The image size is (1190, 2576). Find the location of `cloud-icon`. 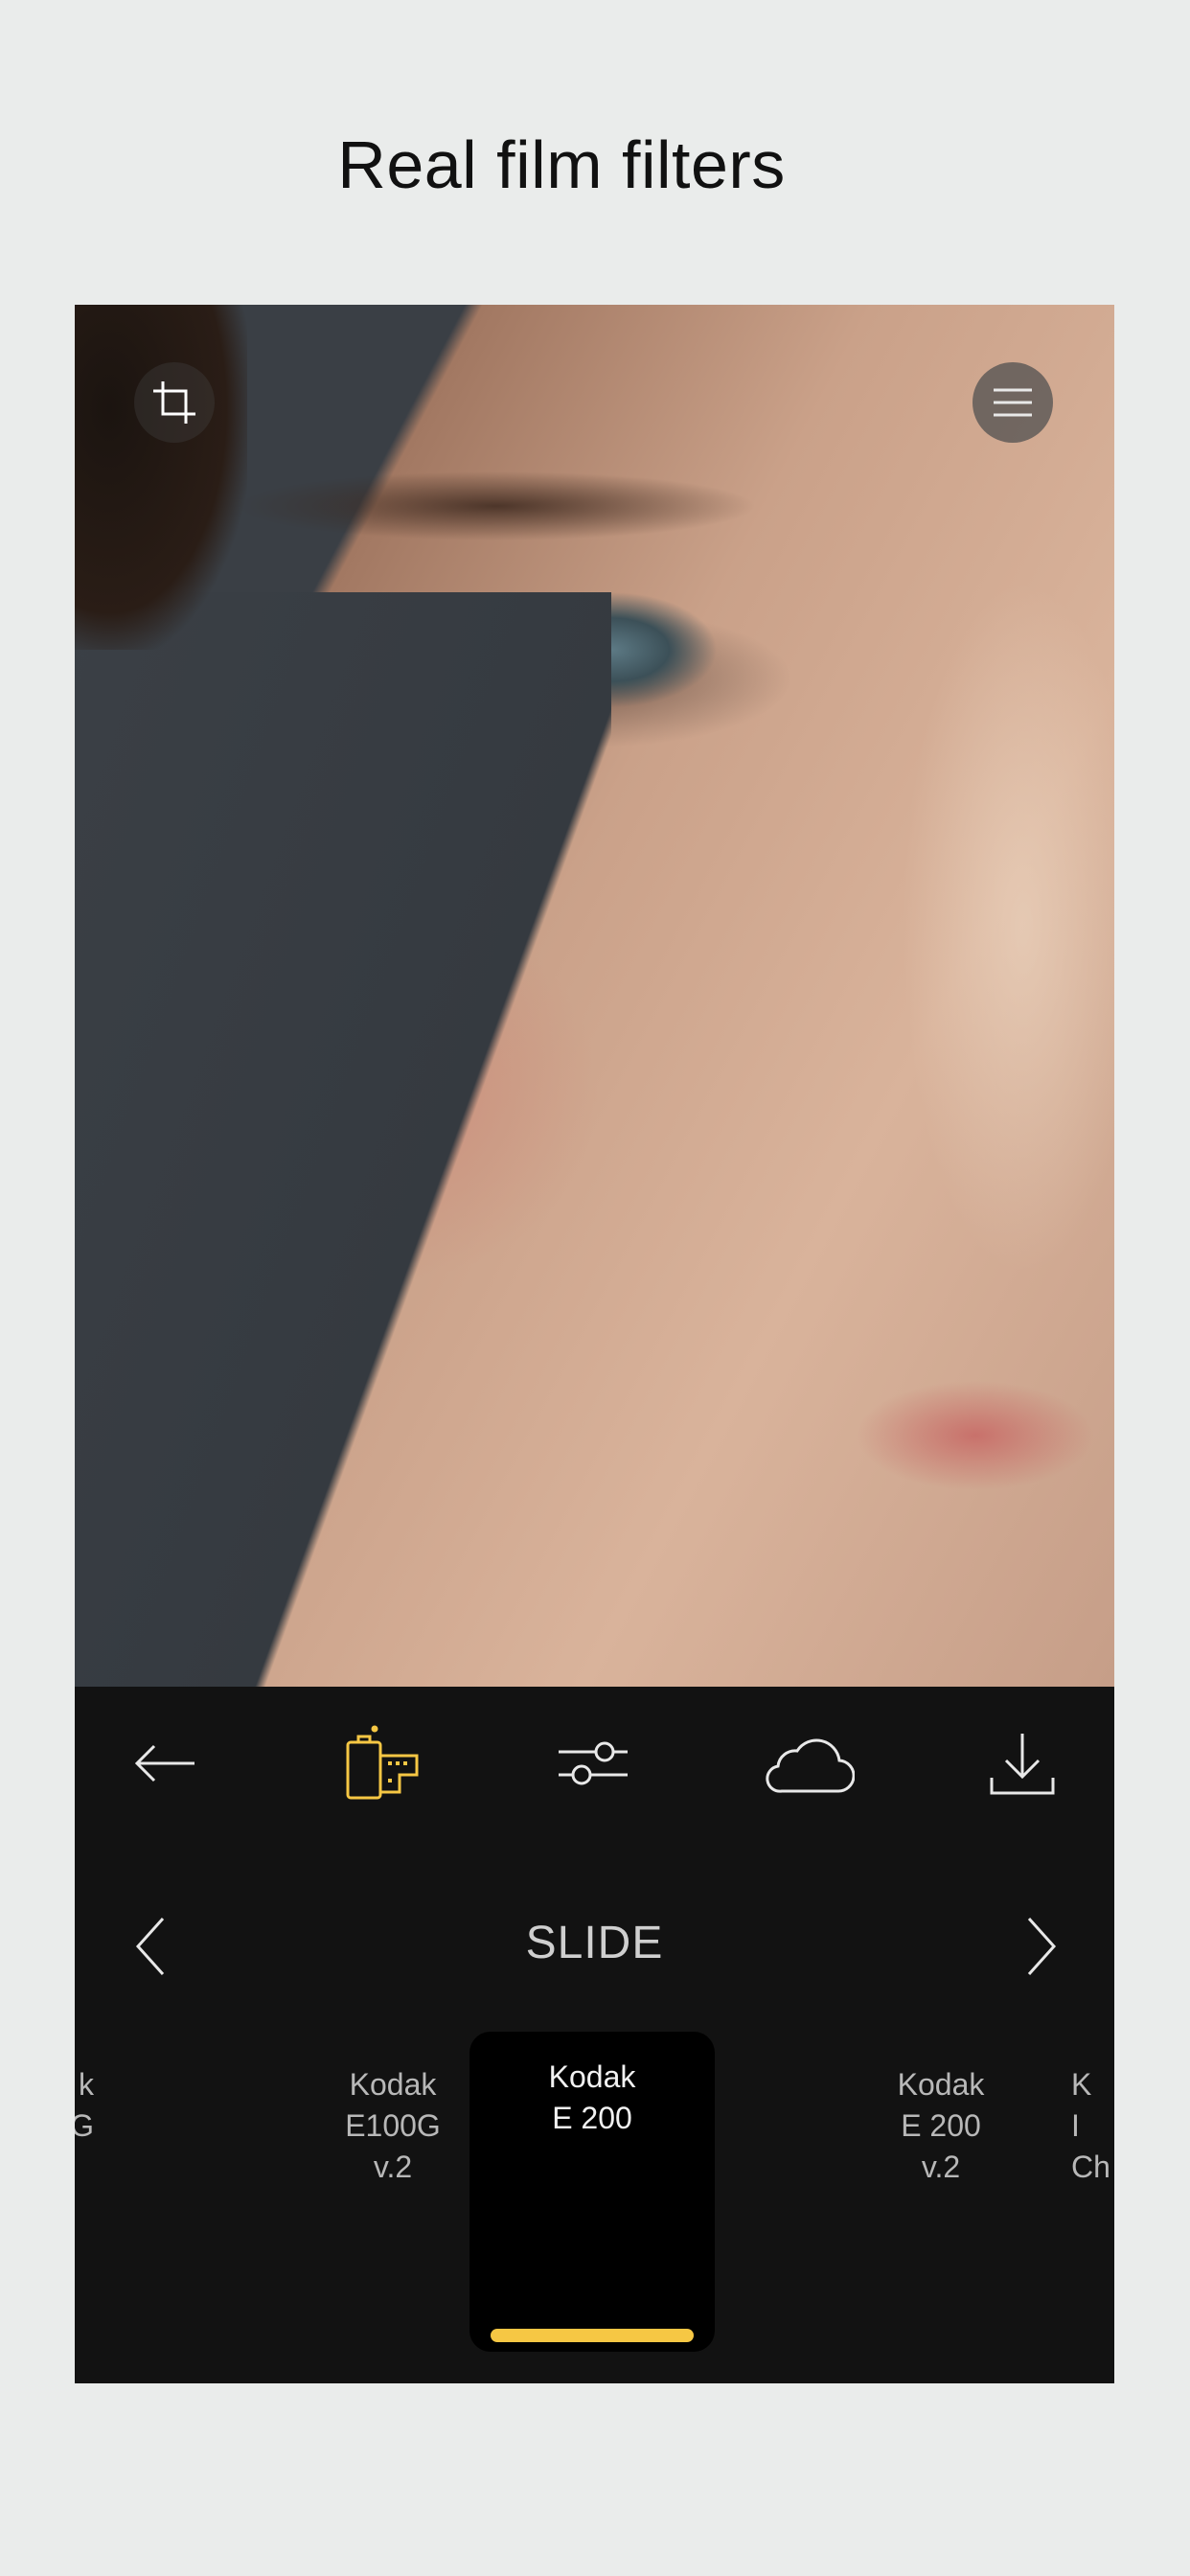

cloud-icon is located at coordinates (810, 1765).